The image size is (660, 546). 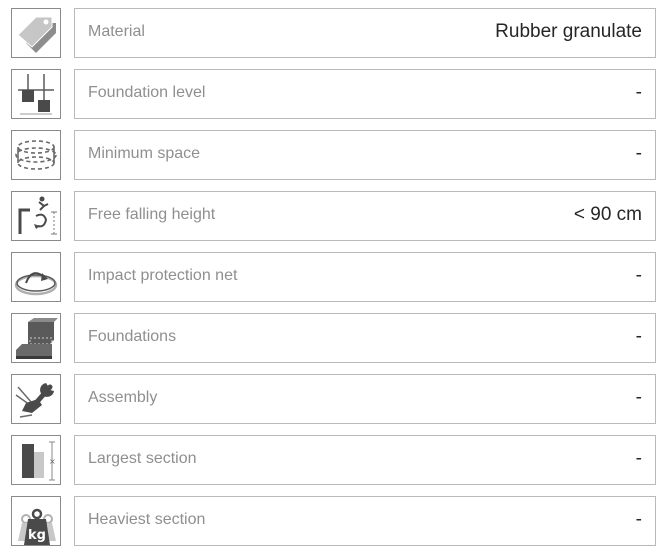 I want to click on spec-label: Impact protection net, so click(x=163, y=275).